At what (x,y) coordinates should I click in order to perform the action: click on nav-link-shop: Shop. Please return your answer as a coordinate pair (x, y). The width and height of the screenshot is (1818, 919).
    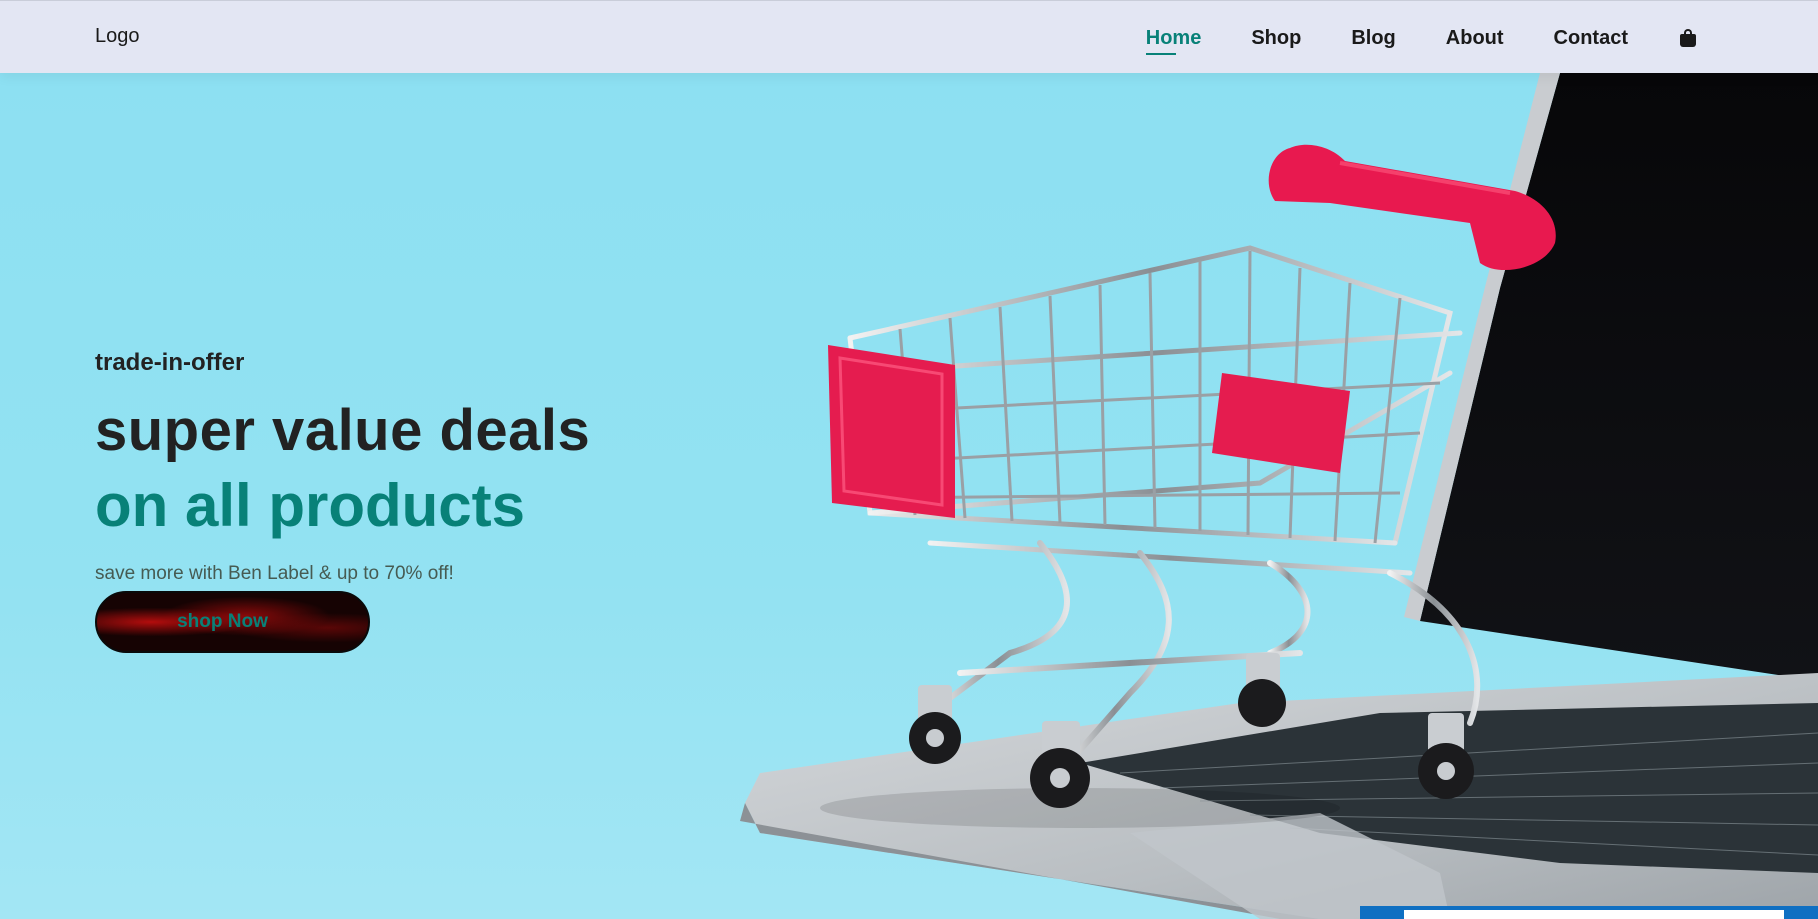
    Looking at the image, I should click on (1276, 38).